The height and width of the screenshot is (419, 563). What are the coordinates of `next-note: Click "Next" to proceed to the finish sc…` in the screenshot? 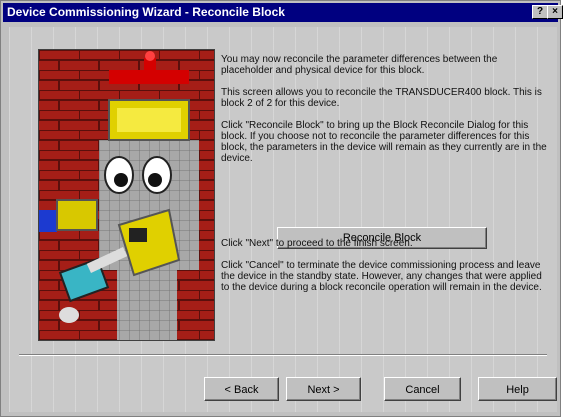 It's located at (317, 243).